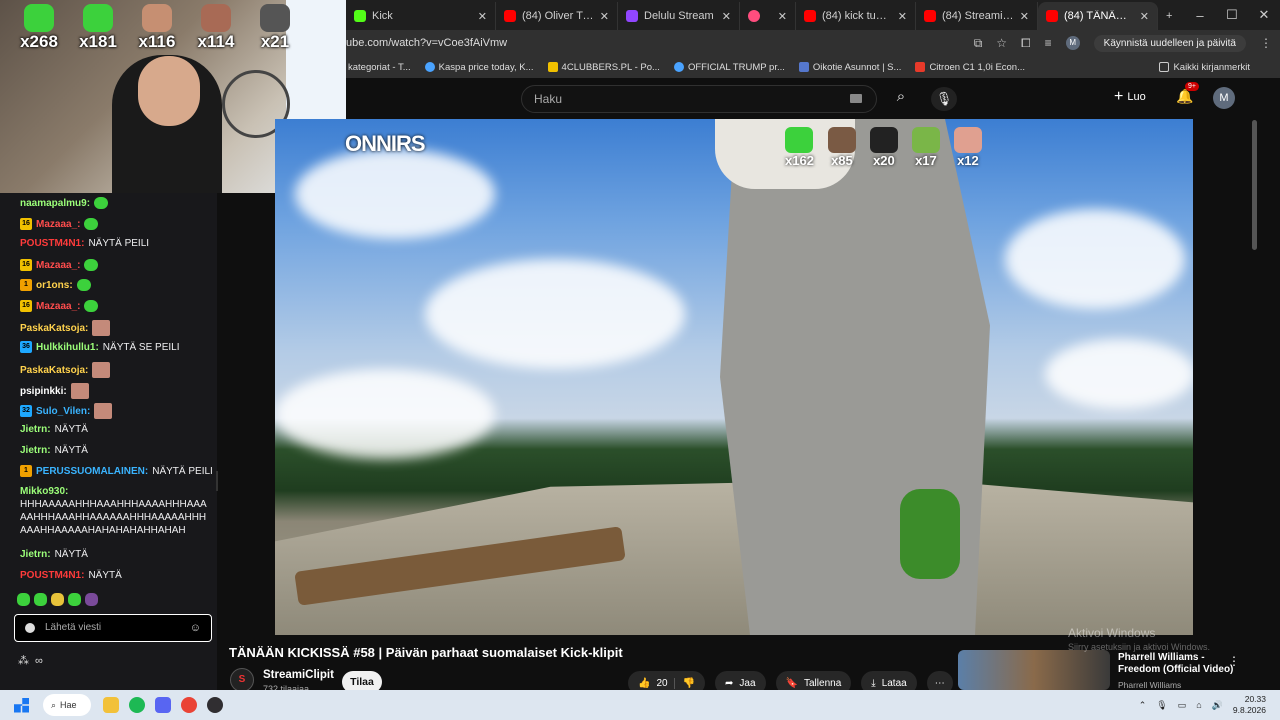 The height and width of the screenshot is (720, 1280). Describe the element at coordinates (856, 16) in the screenshot. I see `browser-tab: (84) kick tubetus - Yo✕` at that location.